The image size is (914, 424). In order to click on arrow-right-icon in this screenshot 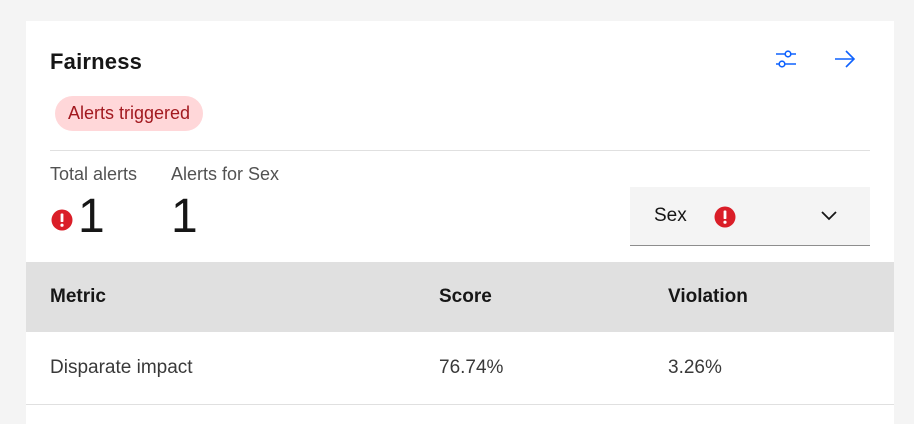, I will do `click(845, 59)`.